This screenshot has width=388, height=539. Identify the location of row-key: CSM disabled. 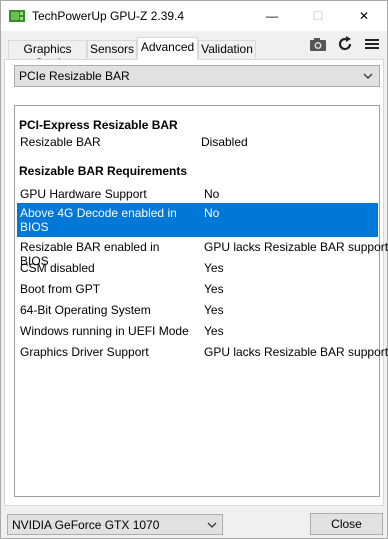
(57, 268).